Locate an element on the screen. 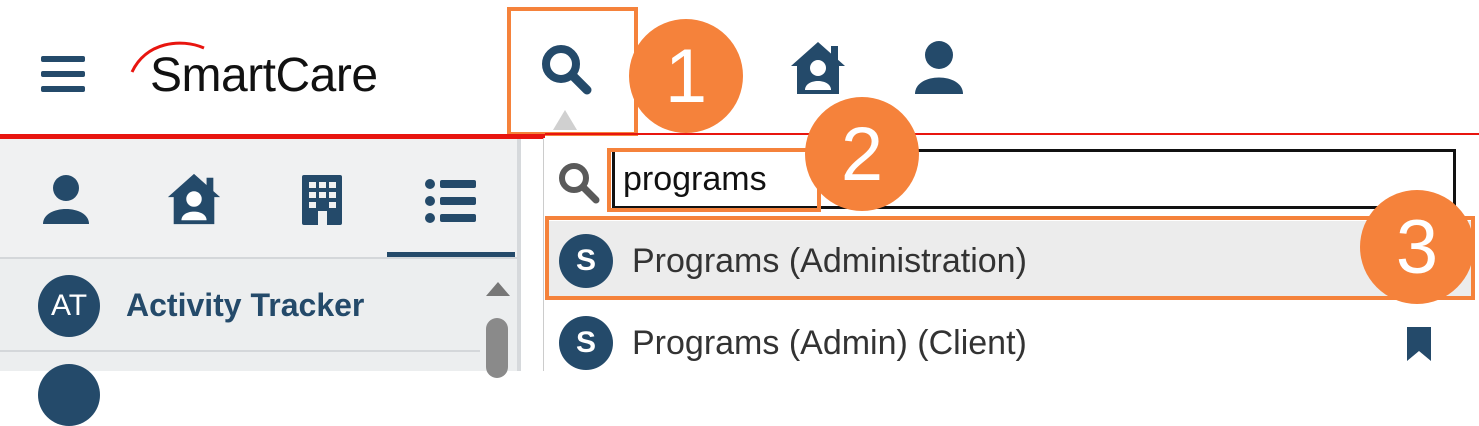 The width and height of the screenshot is (1479, 426). list-item-label: Activity Tracker is located at coordinates (245, 305).